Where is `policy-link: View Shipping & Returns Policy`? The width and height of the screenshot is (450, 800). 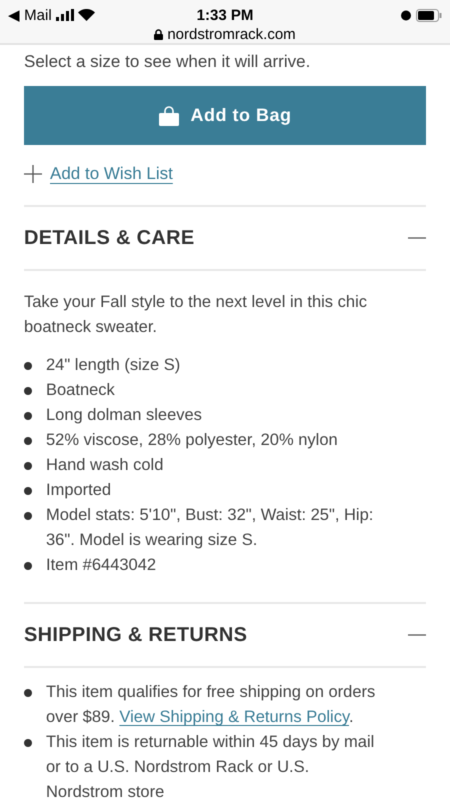 policy-link: View Shipping & Returns Policy is located at coordinates (234, 717).